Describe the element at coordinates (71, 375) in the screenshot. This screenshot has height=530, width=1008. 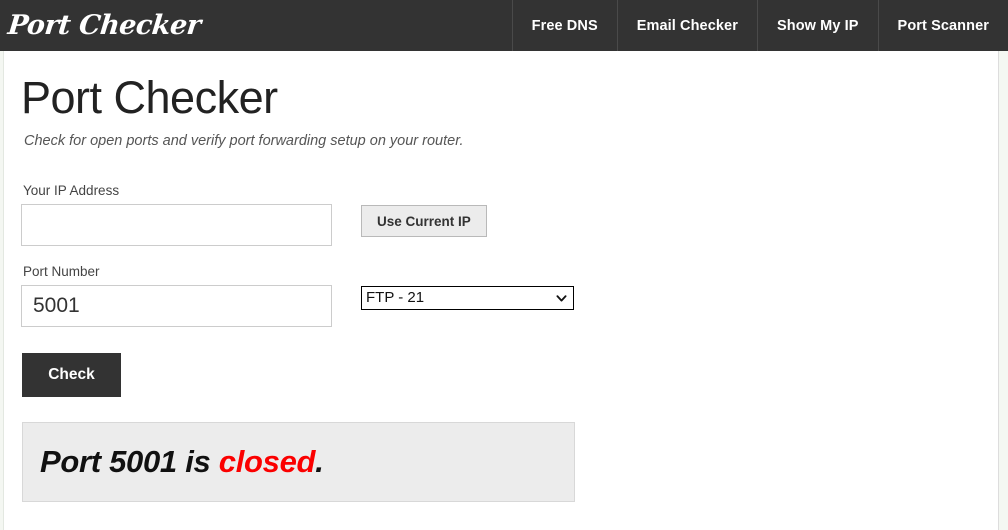
I see `check-button: Check` at that location.